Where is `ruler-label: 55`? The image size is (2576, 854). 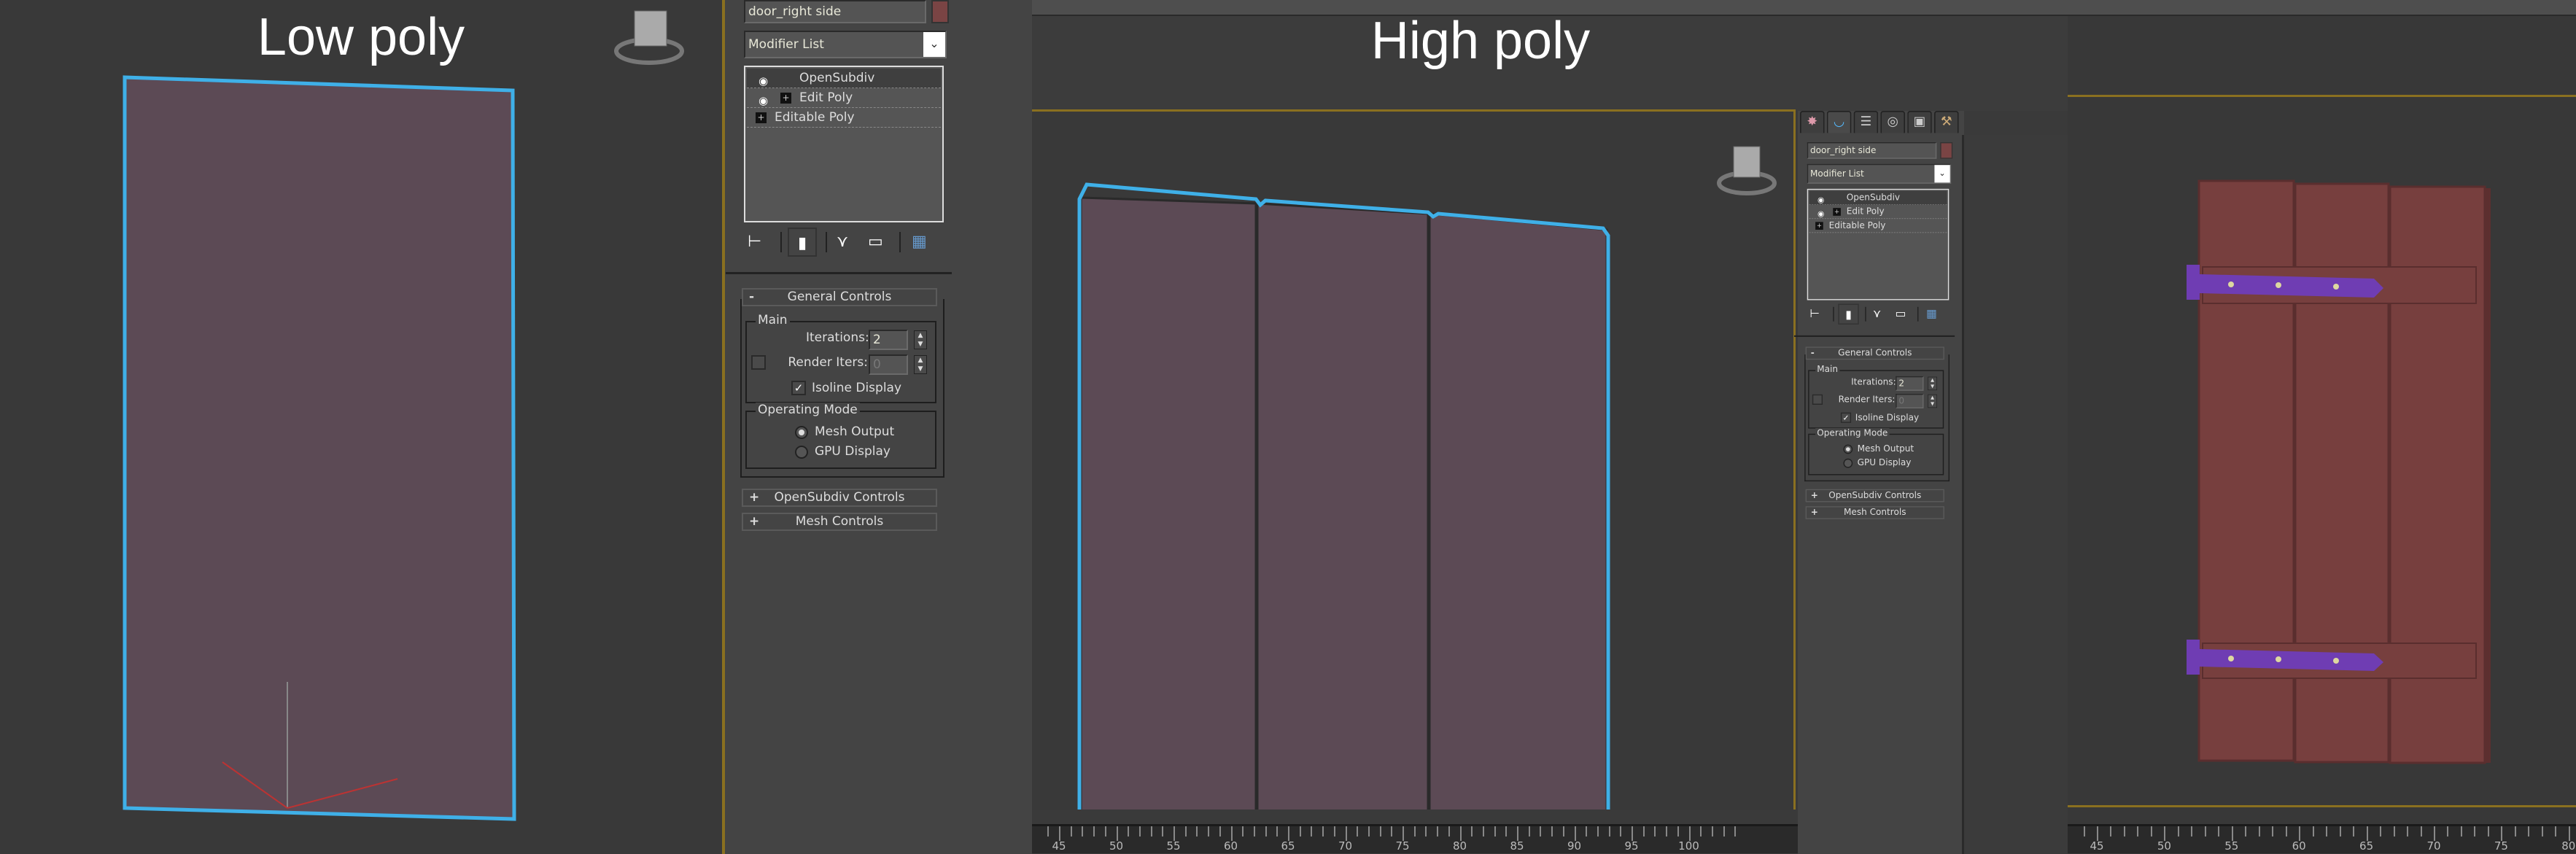 ruler-label: 55 is located at coordinates (1174, 846).